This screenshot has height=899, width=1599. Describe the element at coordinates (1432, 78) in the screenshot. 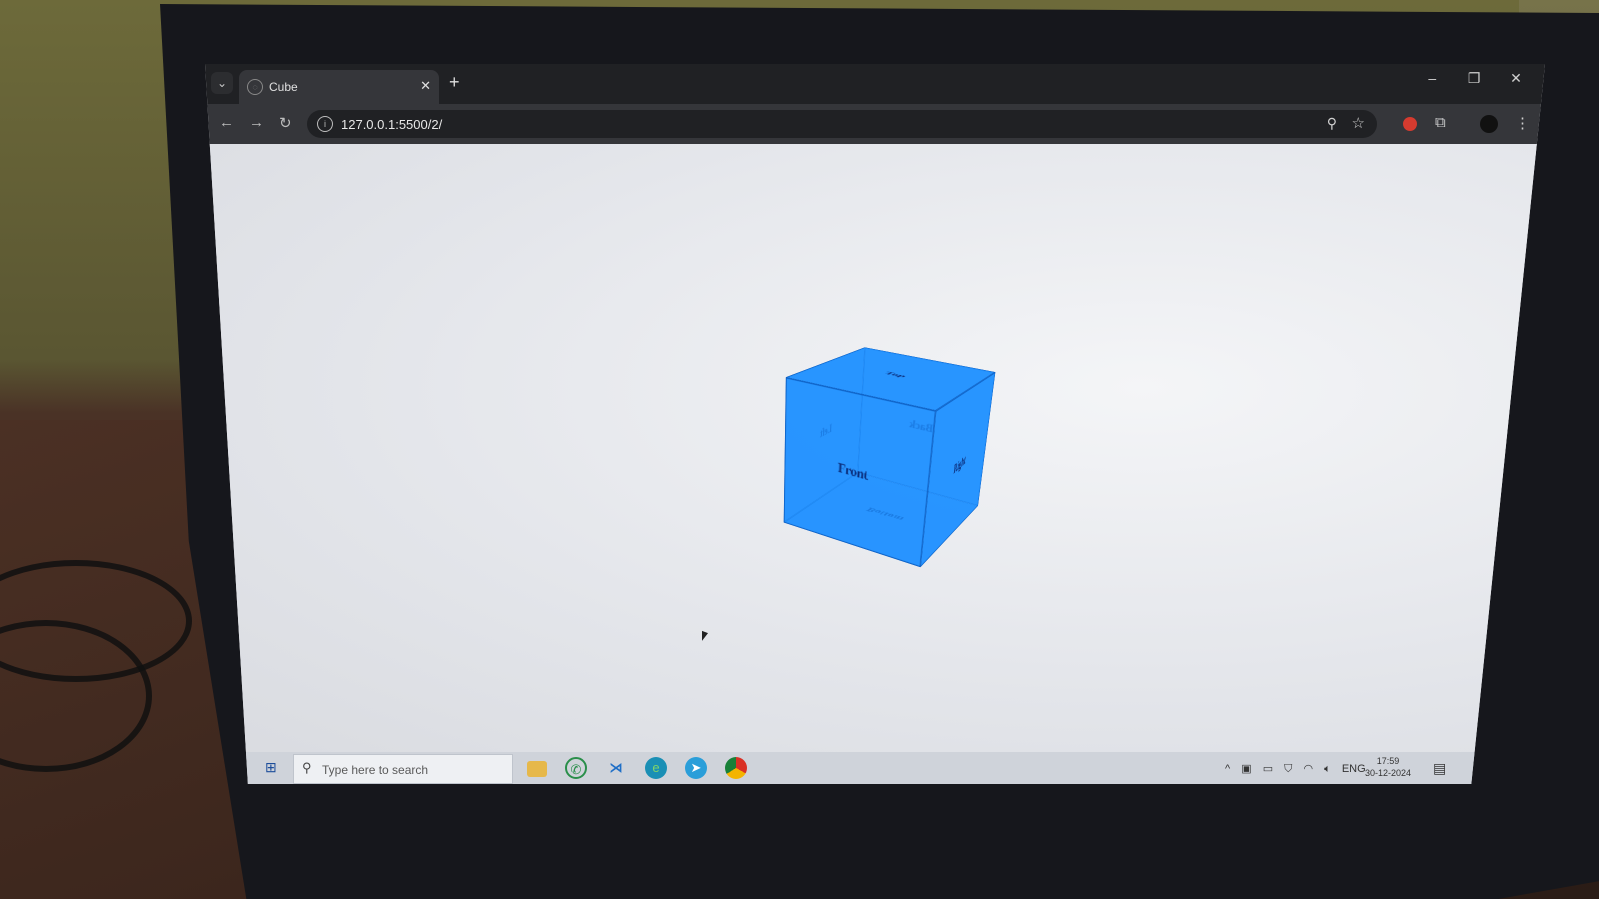

I see `minimize-icon: –` at that location.